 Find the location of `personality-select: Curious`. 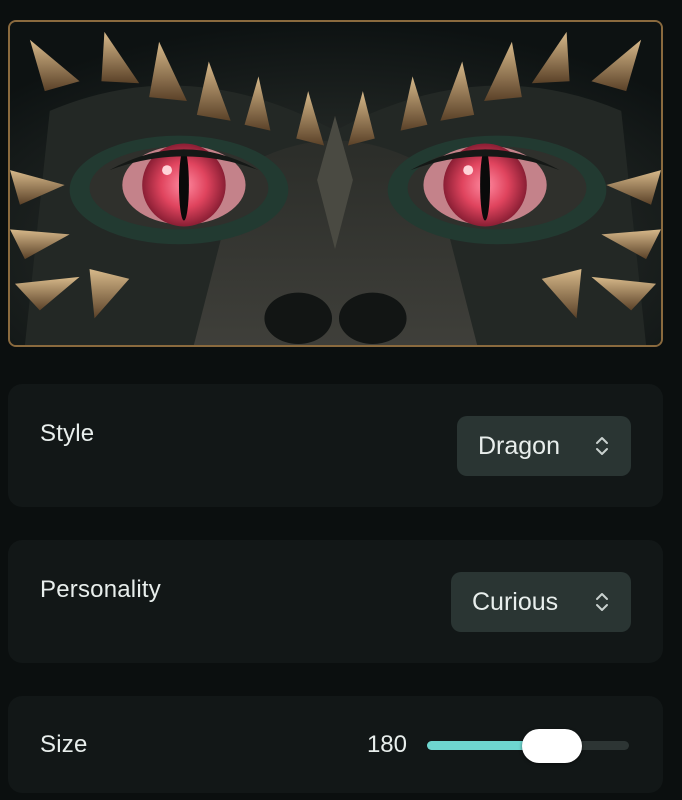

personality-select: Curious is located at coordinates (541, 602).